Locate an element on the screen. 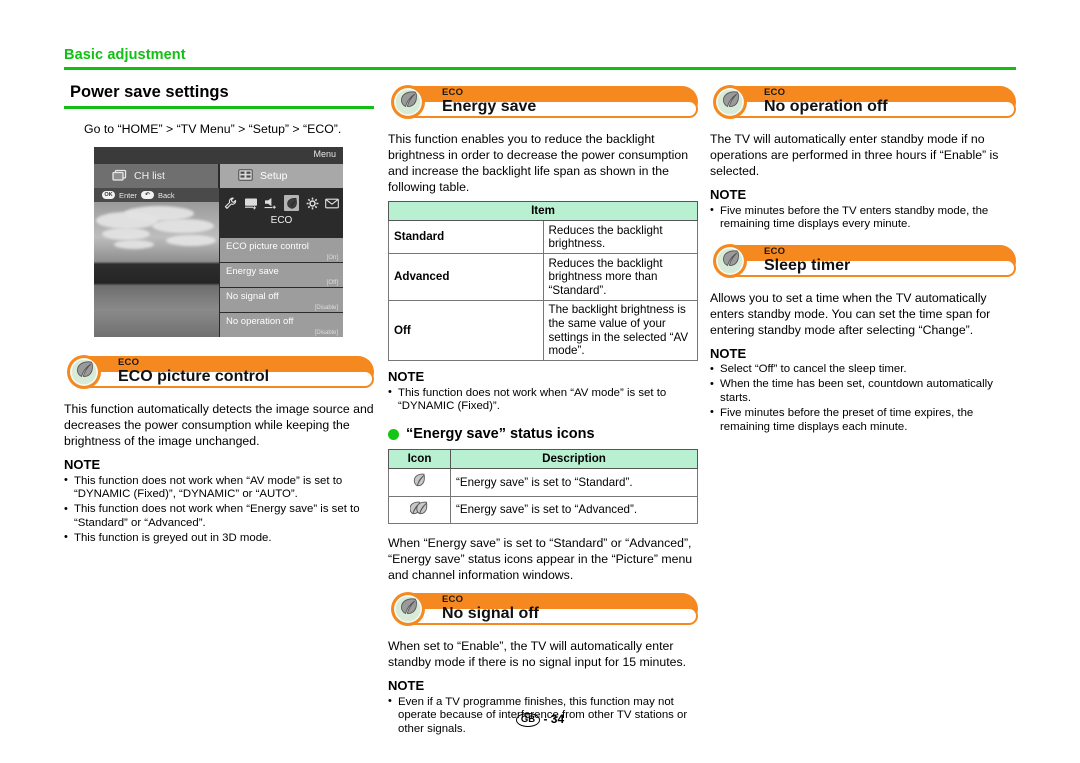 Image resolution: width=1080 pixels, height=763 pixels. table-cell-key: Off is located at coordinates (466, 330).